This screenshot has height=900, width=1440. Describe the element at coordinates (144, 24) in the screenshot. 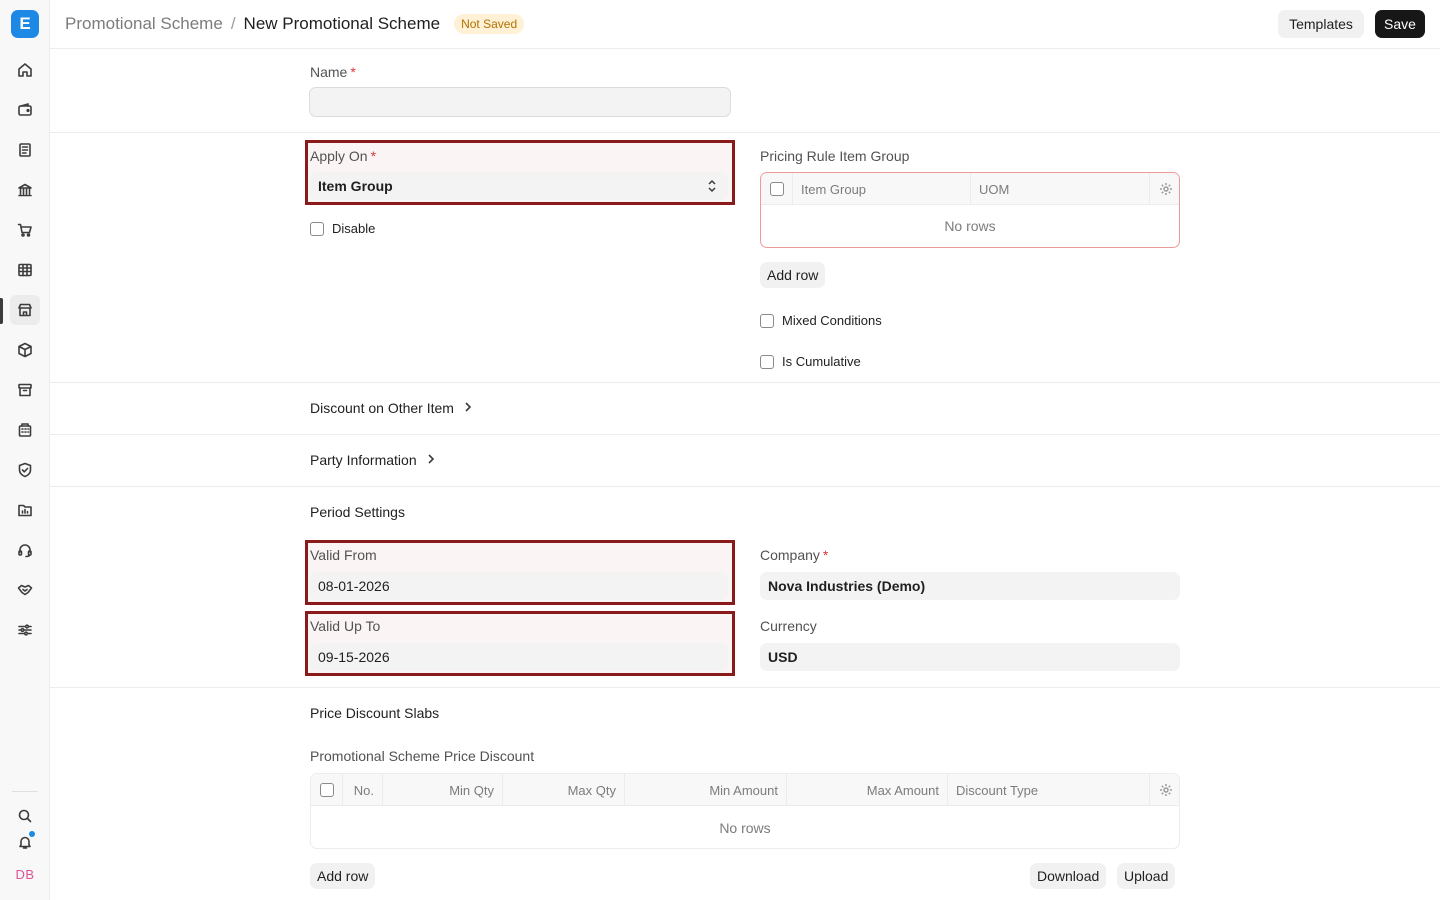

I see `breadcrumb-parent: Promotional Scheme` at that location.